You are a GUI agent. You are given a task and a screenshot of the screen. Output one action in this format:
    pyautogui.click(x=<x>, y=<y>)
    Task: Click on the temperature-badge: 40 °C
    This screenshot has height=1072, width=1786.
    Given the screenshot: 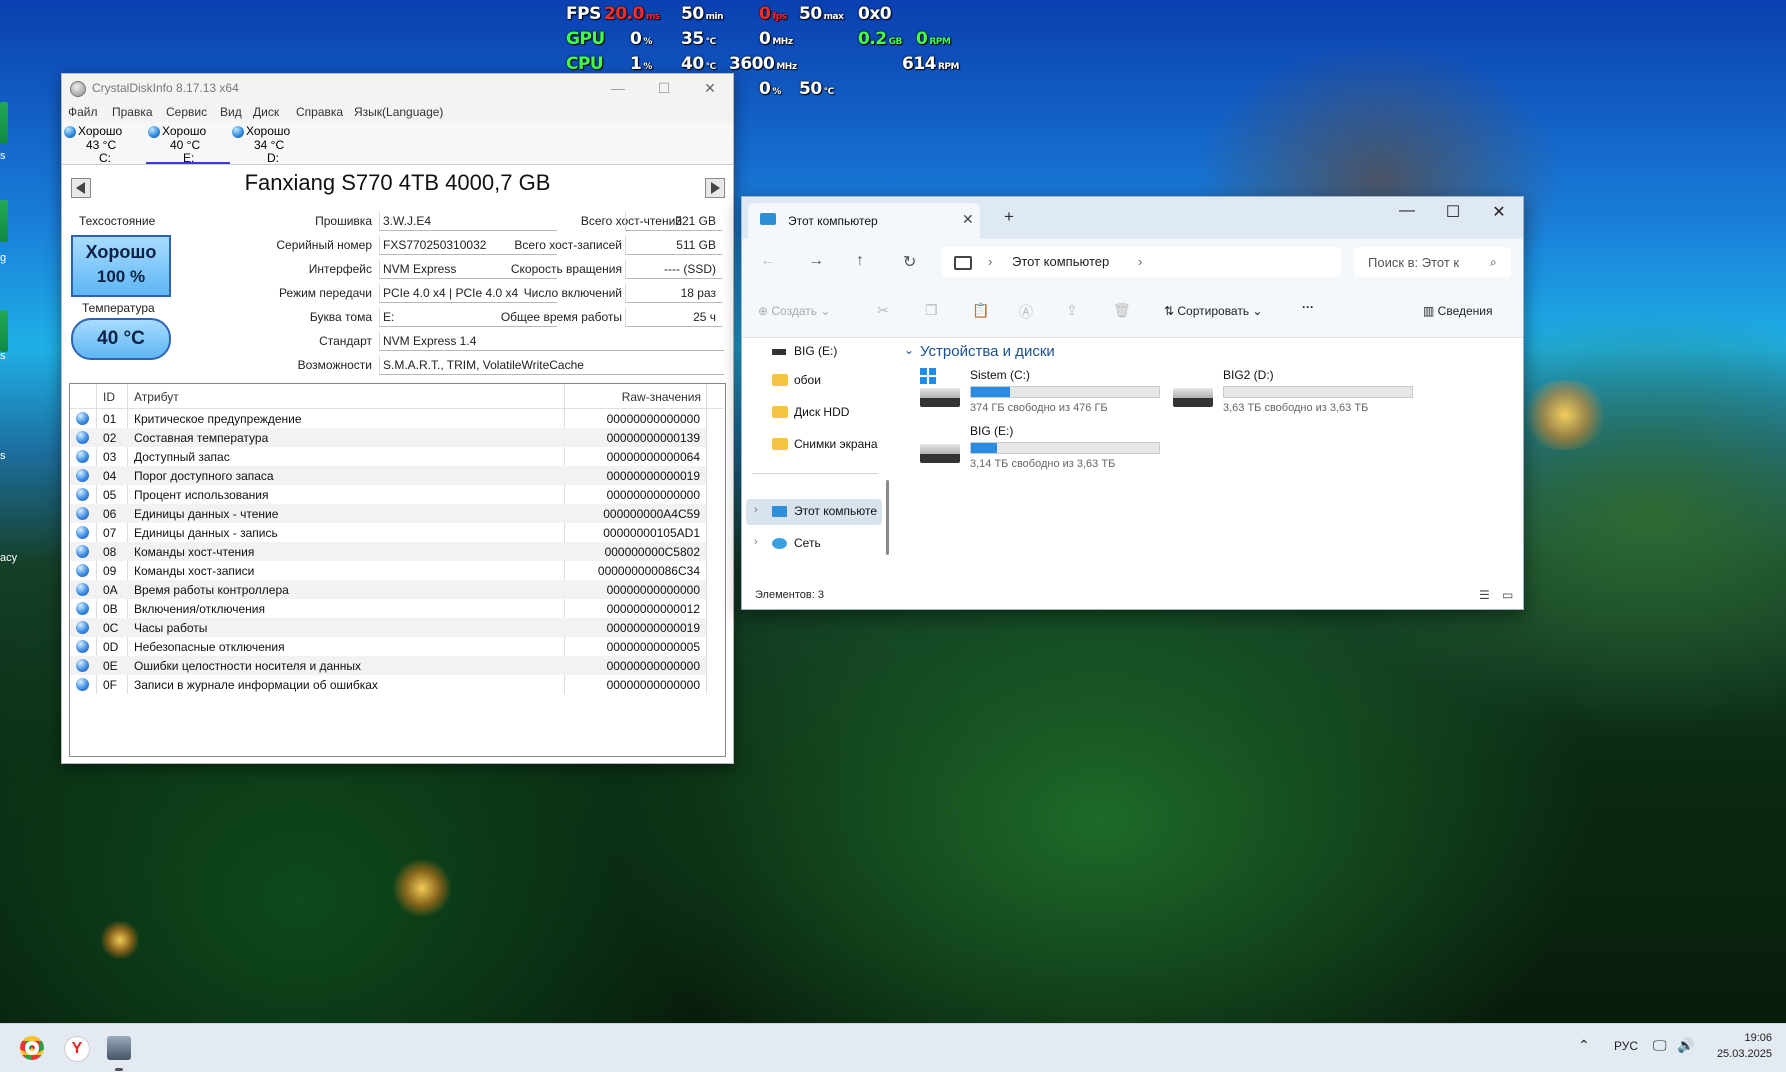 What is the action you would take?
    pyautogui.click(x=121, y=339)
    